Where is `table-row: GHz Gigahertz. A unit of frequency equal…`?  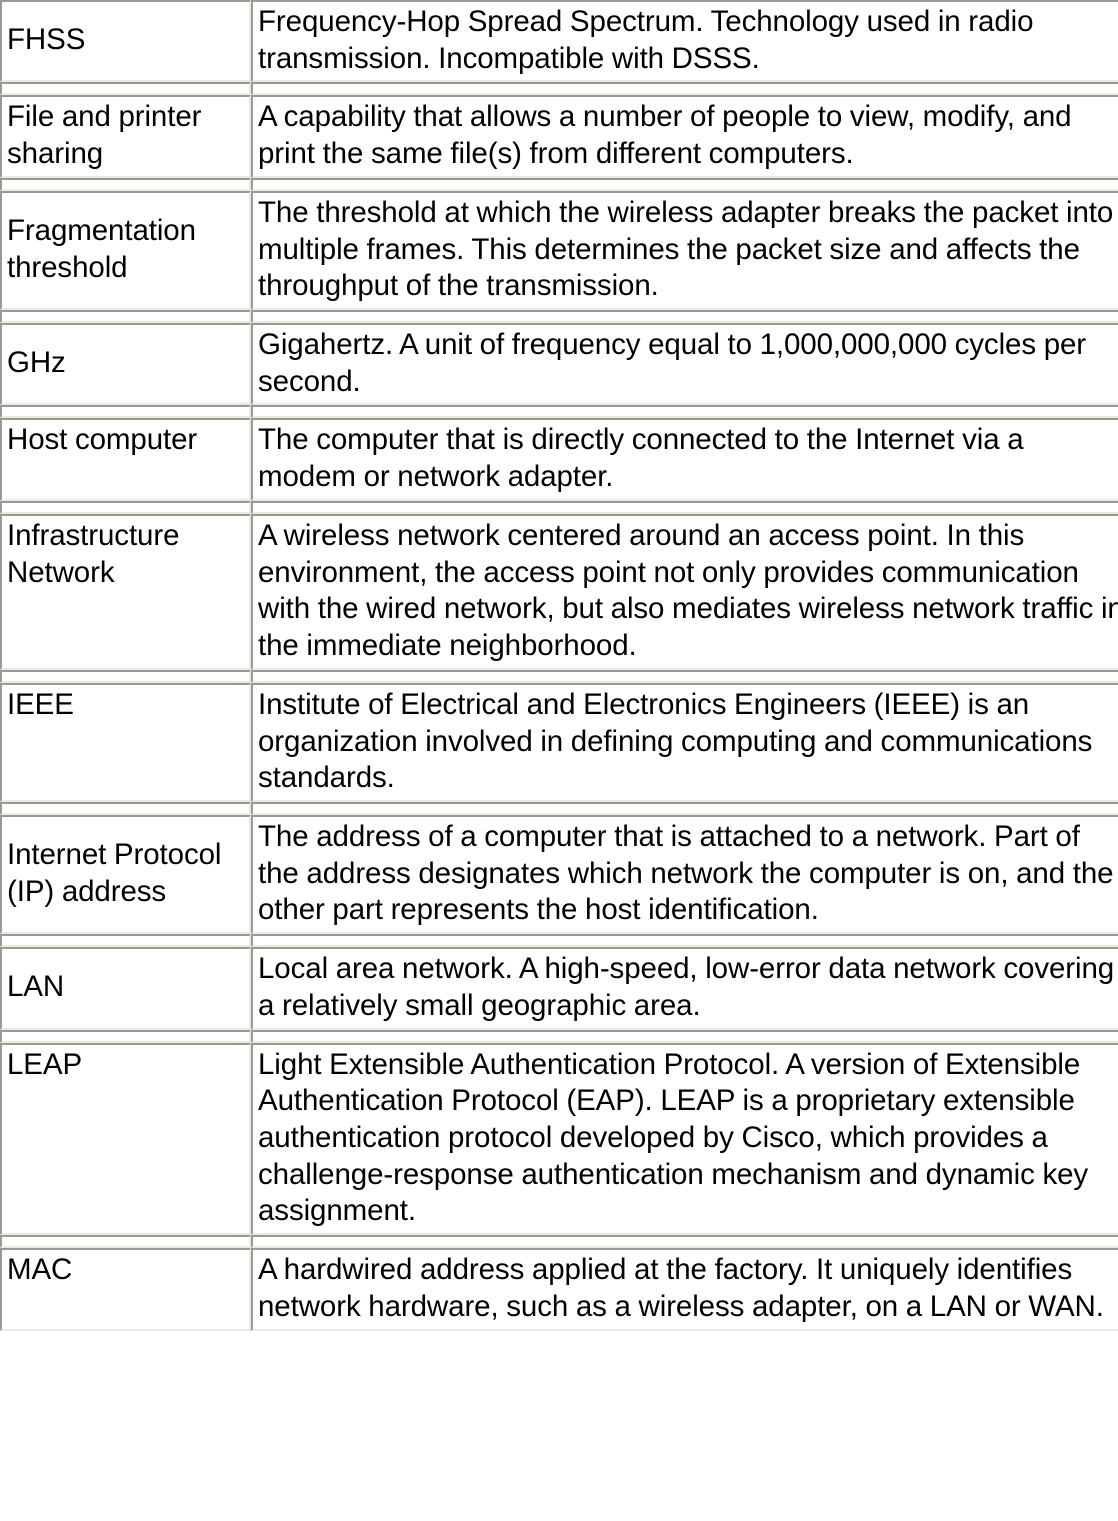 table-row: GHz Gigahertz. A unit of frequency equal… is located at coordinates (559, 364).